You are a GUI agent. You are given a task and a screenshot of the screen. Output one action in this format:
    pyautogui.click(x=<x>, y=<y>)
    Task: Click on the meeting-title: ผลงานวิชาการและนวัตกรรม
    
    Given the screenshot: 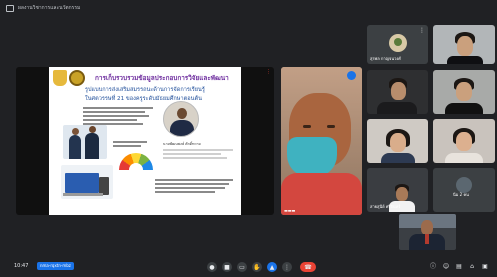 What is the action you would take?
    pyautogui.click(x=49, y=8)
    